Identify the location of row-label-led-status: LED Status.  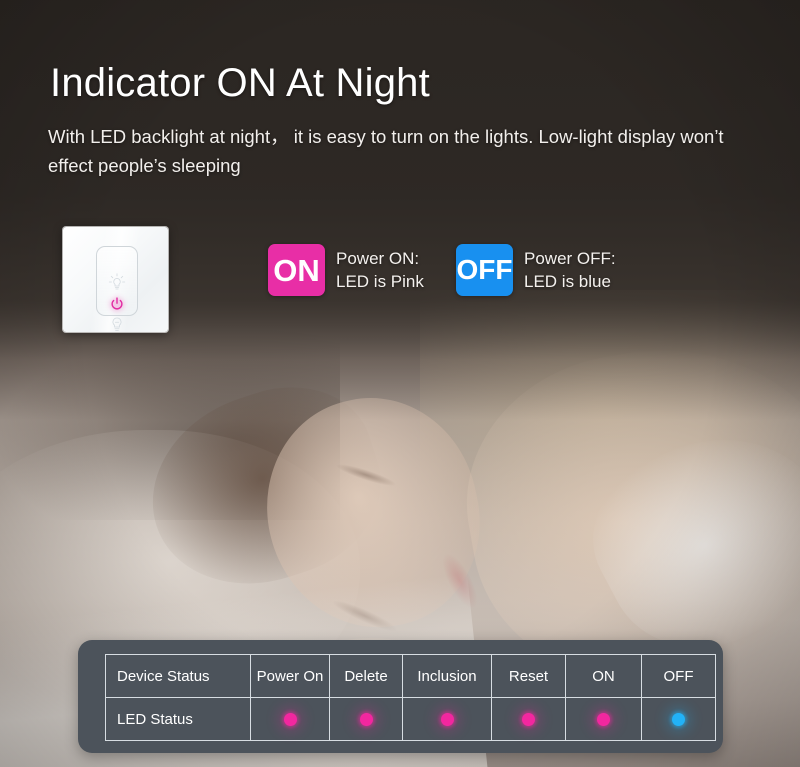
(178, 719).